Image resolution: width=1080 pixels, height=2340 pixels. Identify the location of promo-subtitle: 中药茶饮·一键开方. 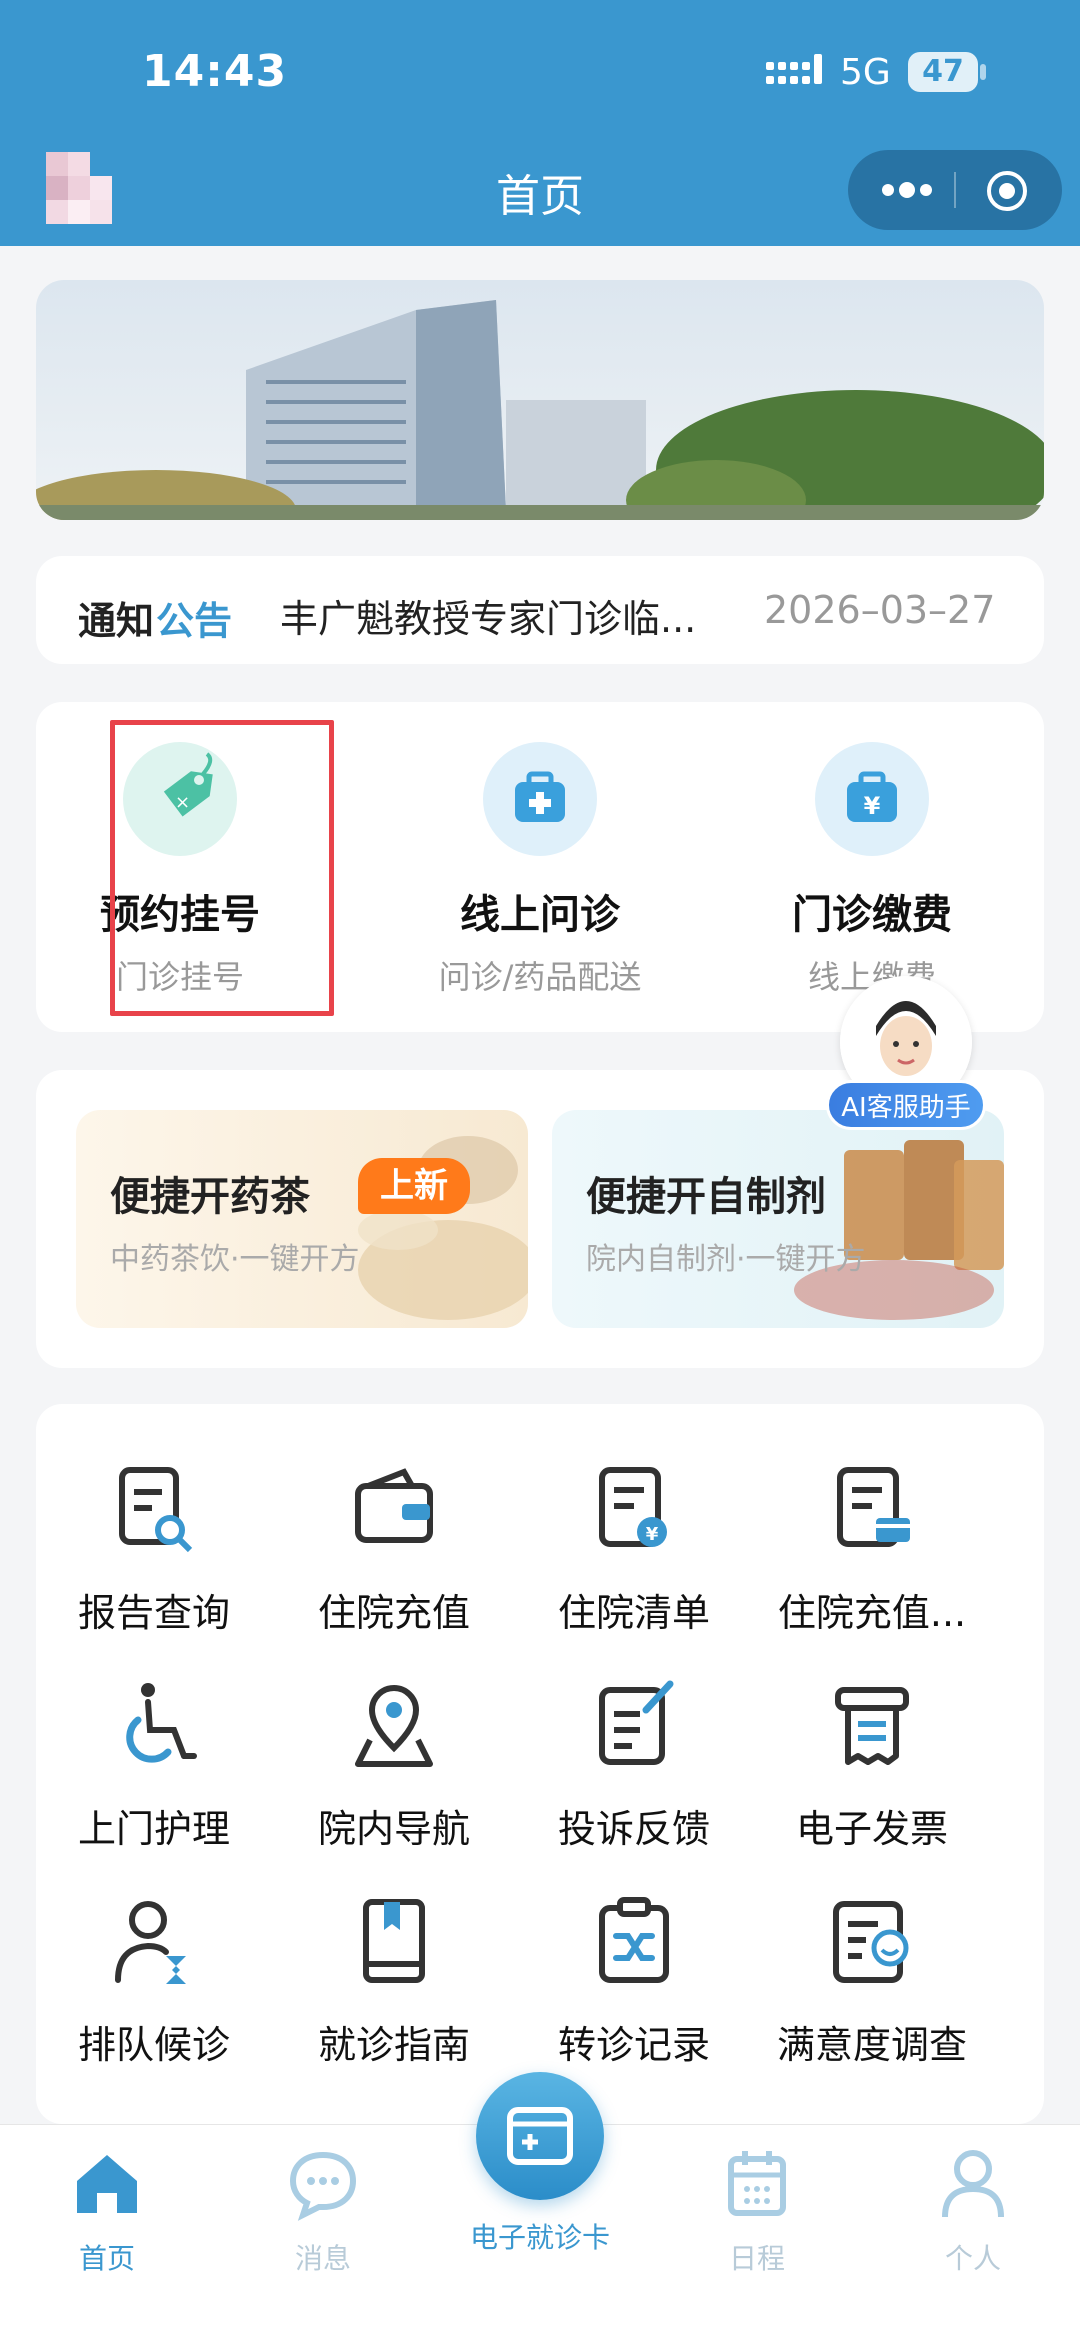
(235, 1259).